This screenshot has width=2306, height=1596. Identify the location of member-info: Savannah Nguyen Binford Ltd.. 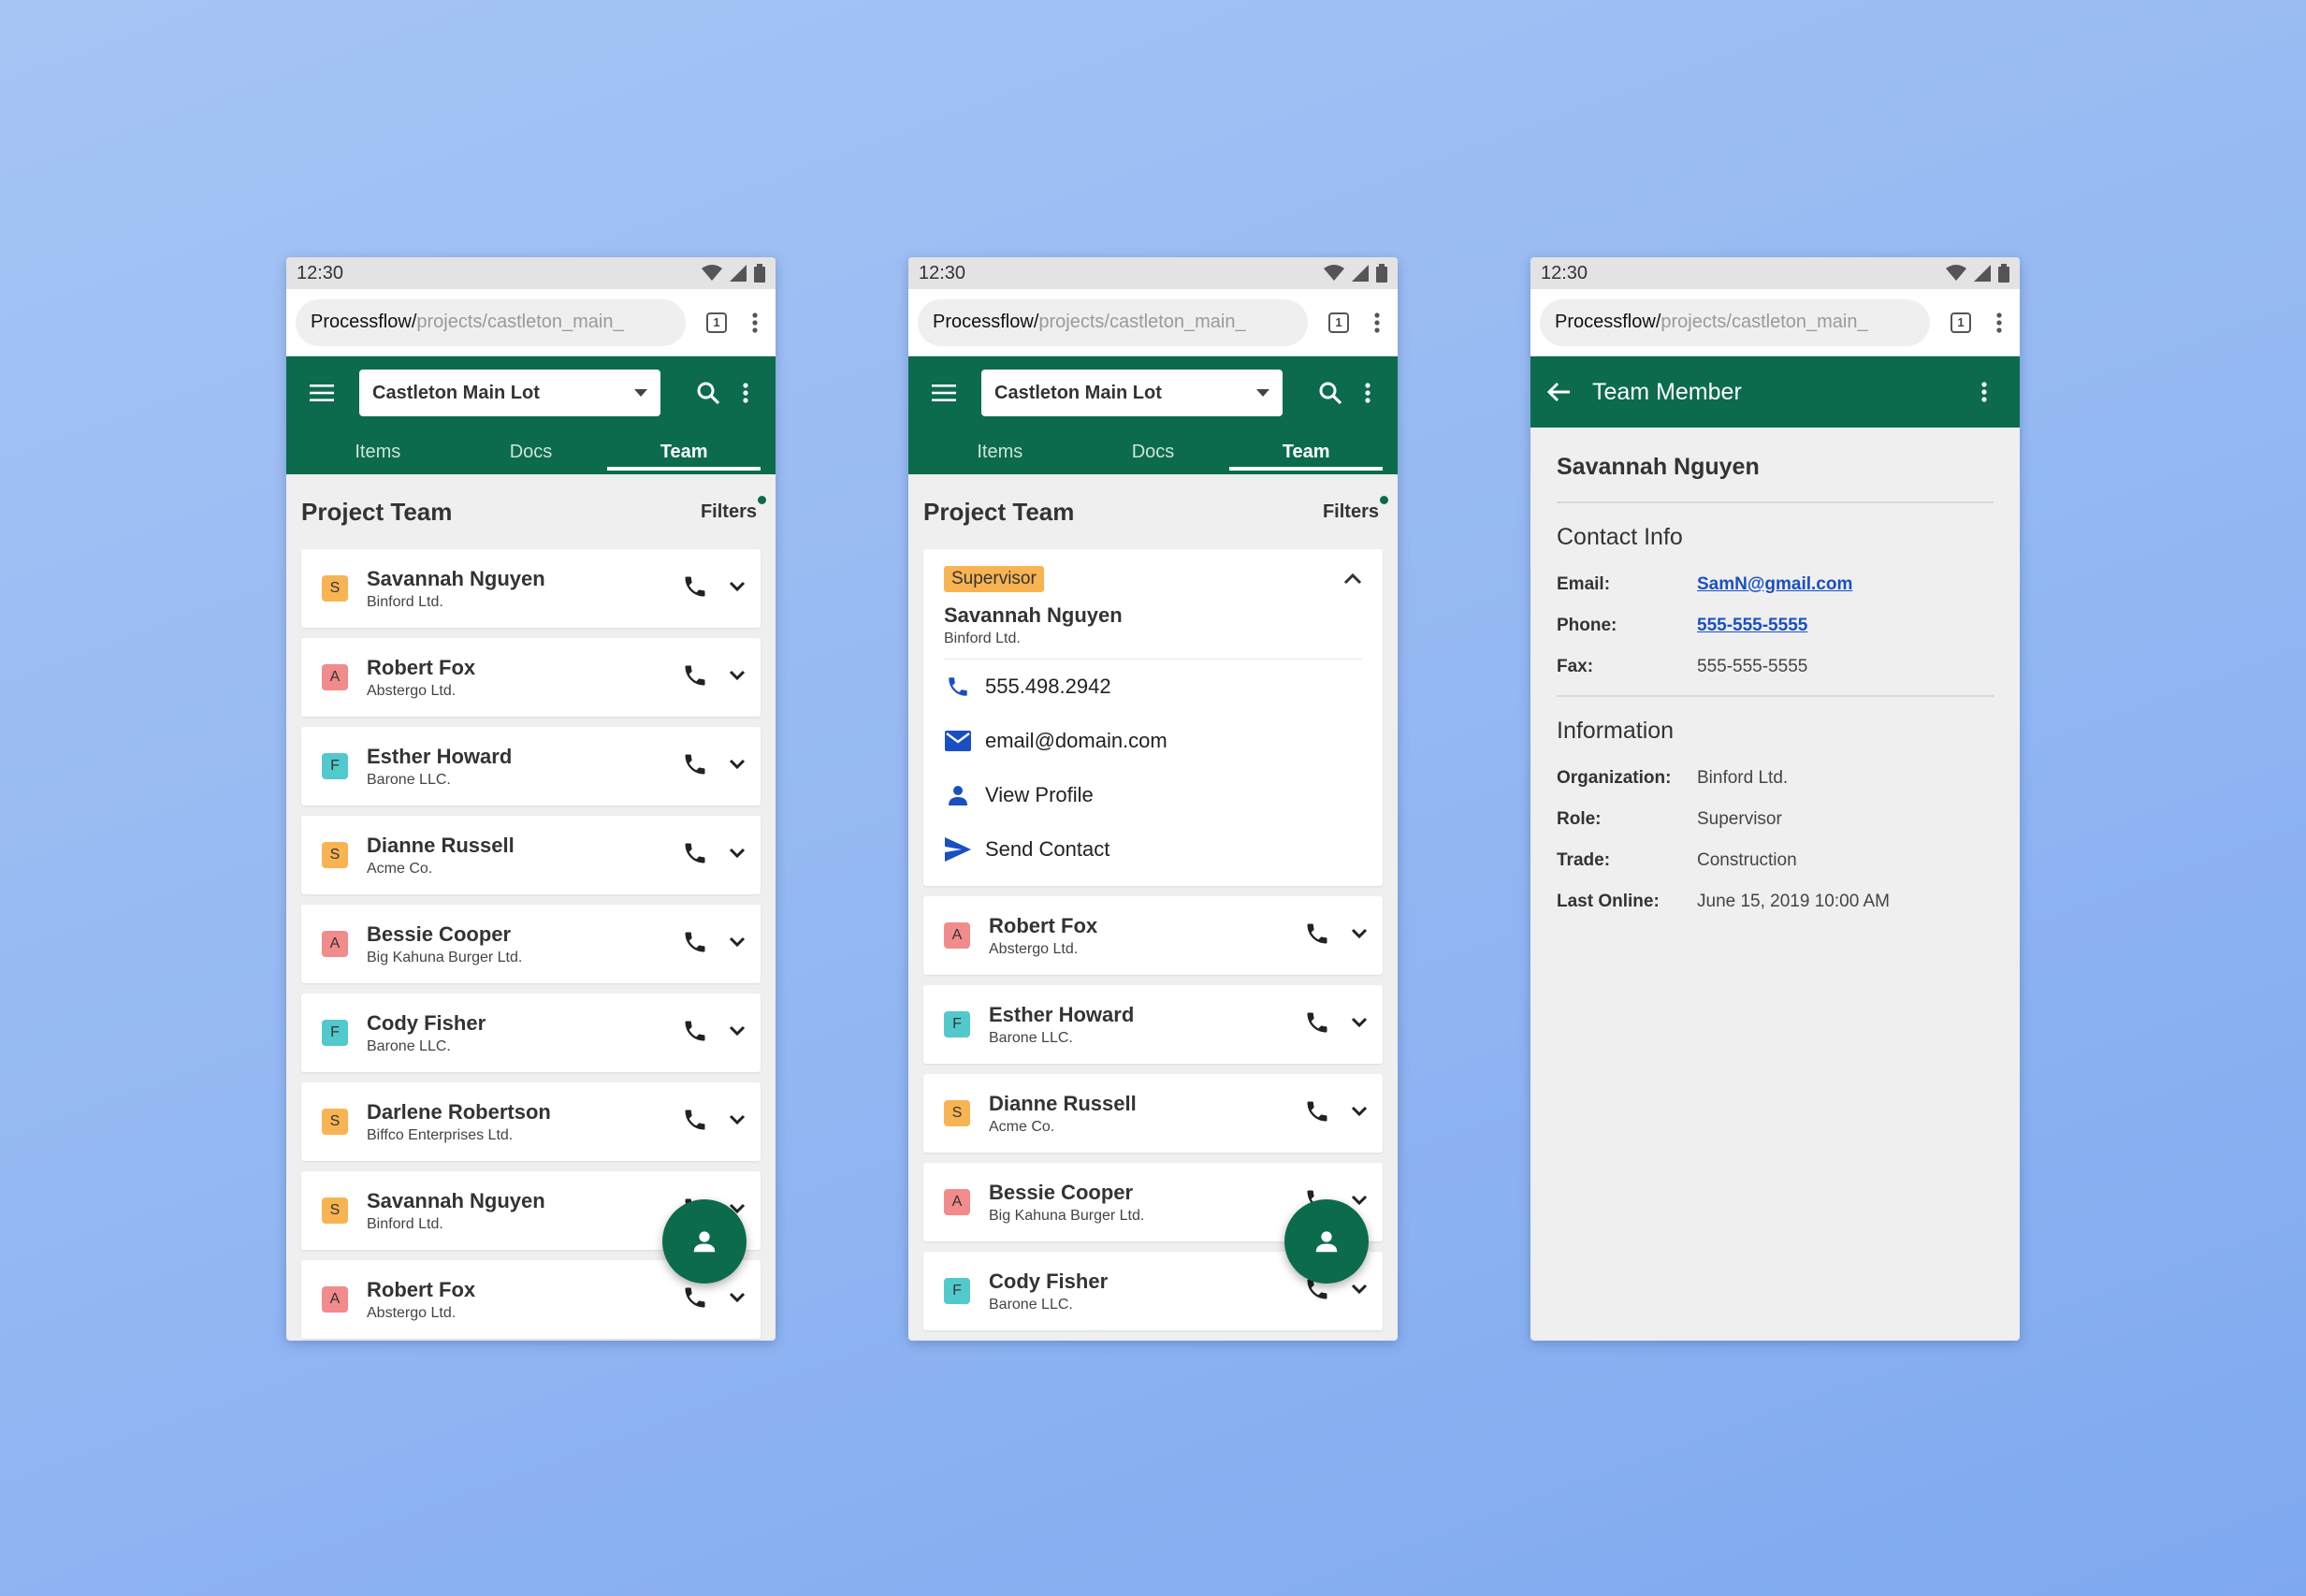
(524, 1211).